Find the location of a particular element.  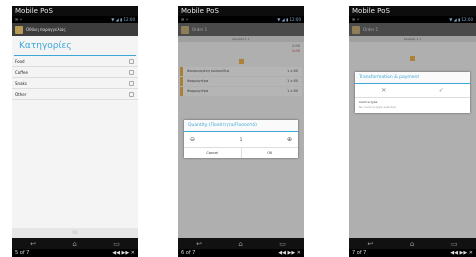

categories-heading: Κατηγορίες is located at coordinates (75, 46).